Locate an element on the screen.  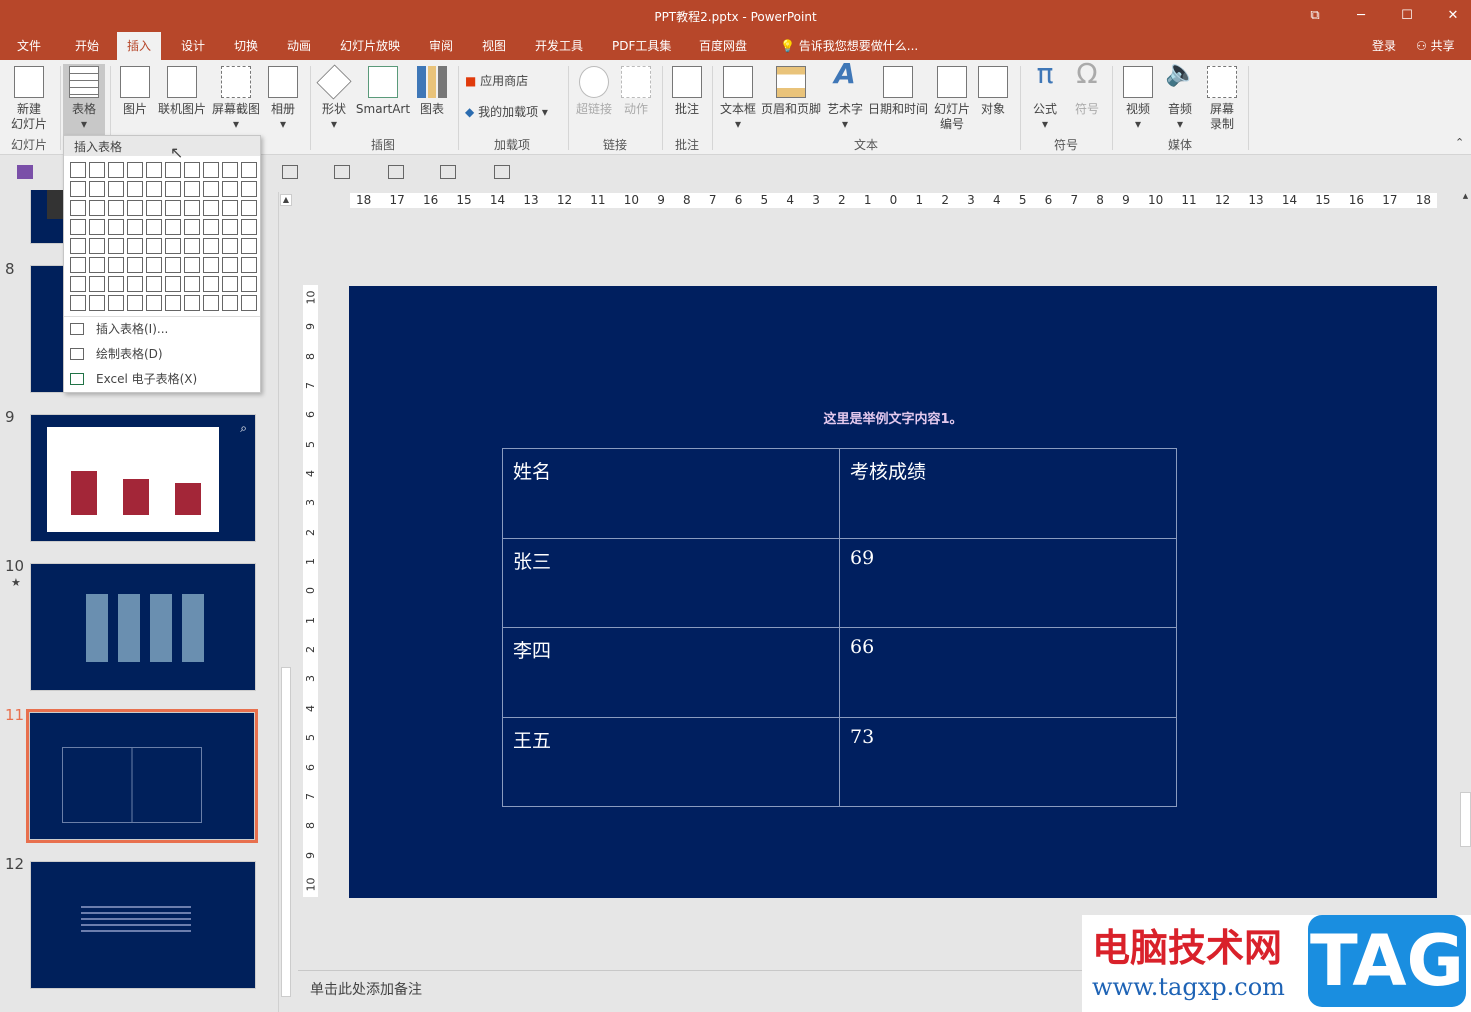
tab-file: 文件 is located at coordinates (29, 46).